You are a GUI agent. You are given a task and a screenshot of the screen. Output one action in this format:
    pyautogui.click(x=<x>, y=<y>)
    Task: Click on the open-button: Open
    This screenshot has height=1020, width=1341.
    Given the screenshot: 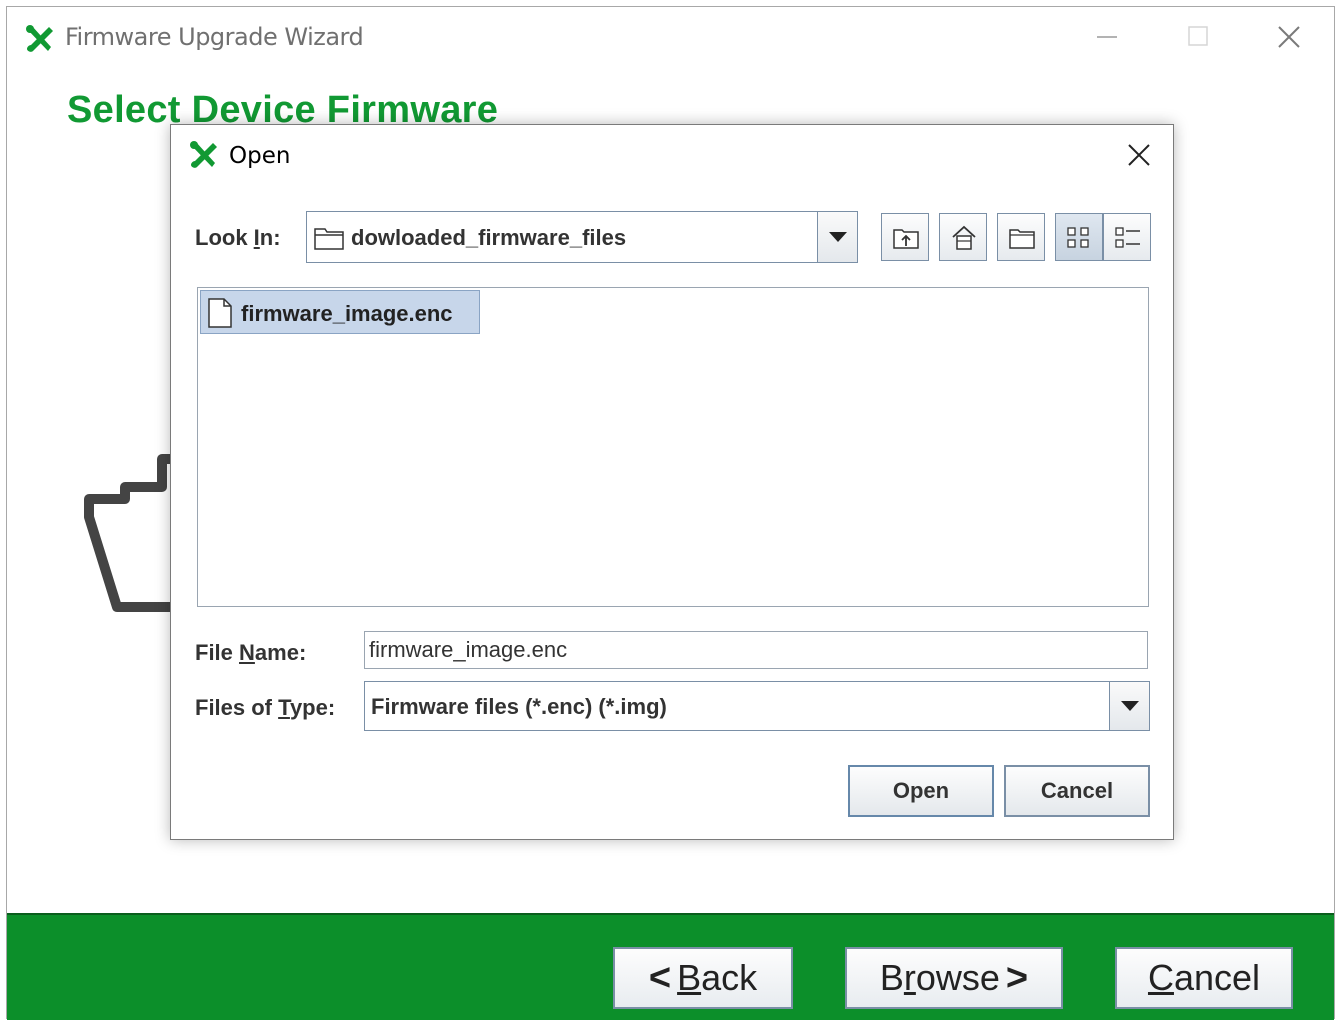 What is the action you would take?
    pyautogui.click(x=921, y=791)
    